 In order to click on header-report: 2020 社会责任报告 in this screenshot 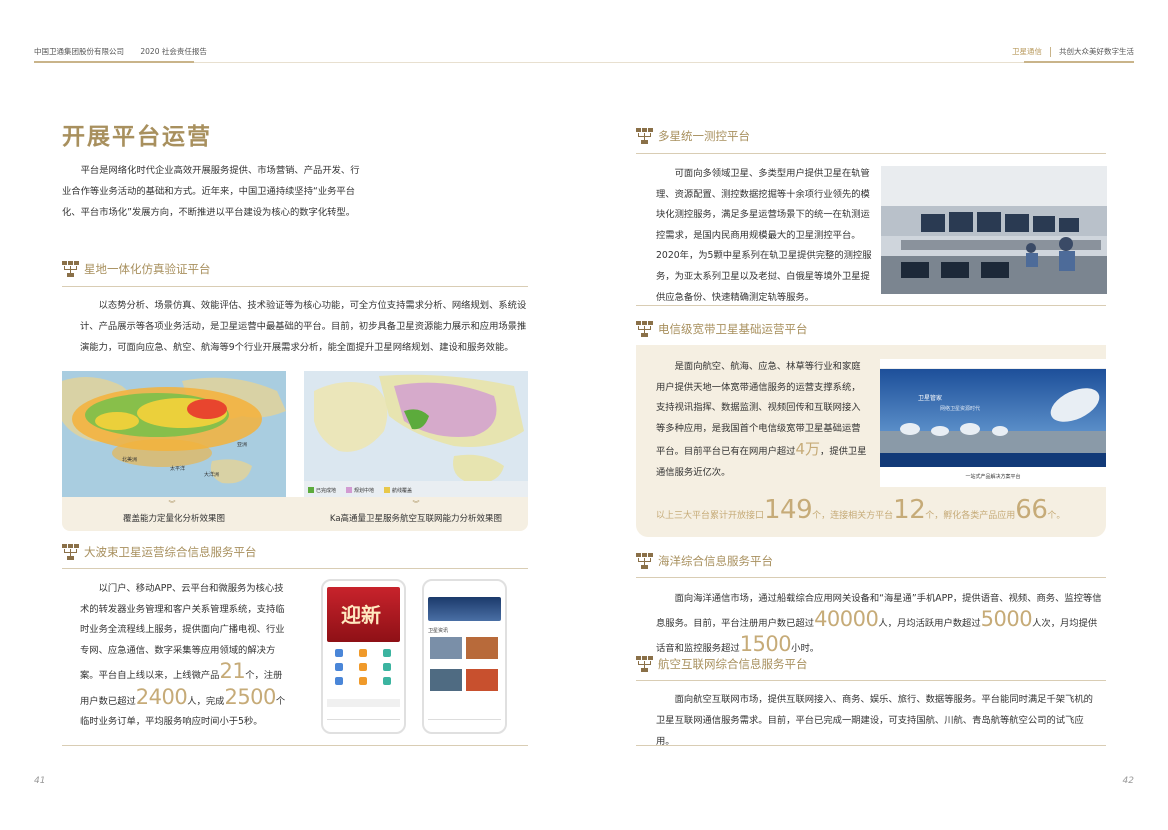, I will do `click(173, 51)`.